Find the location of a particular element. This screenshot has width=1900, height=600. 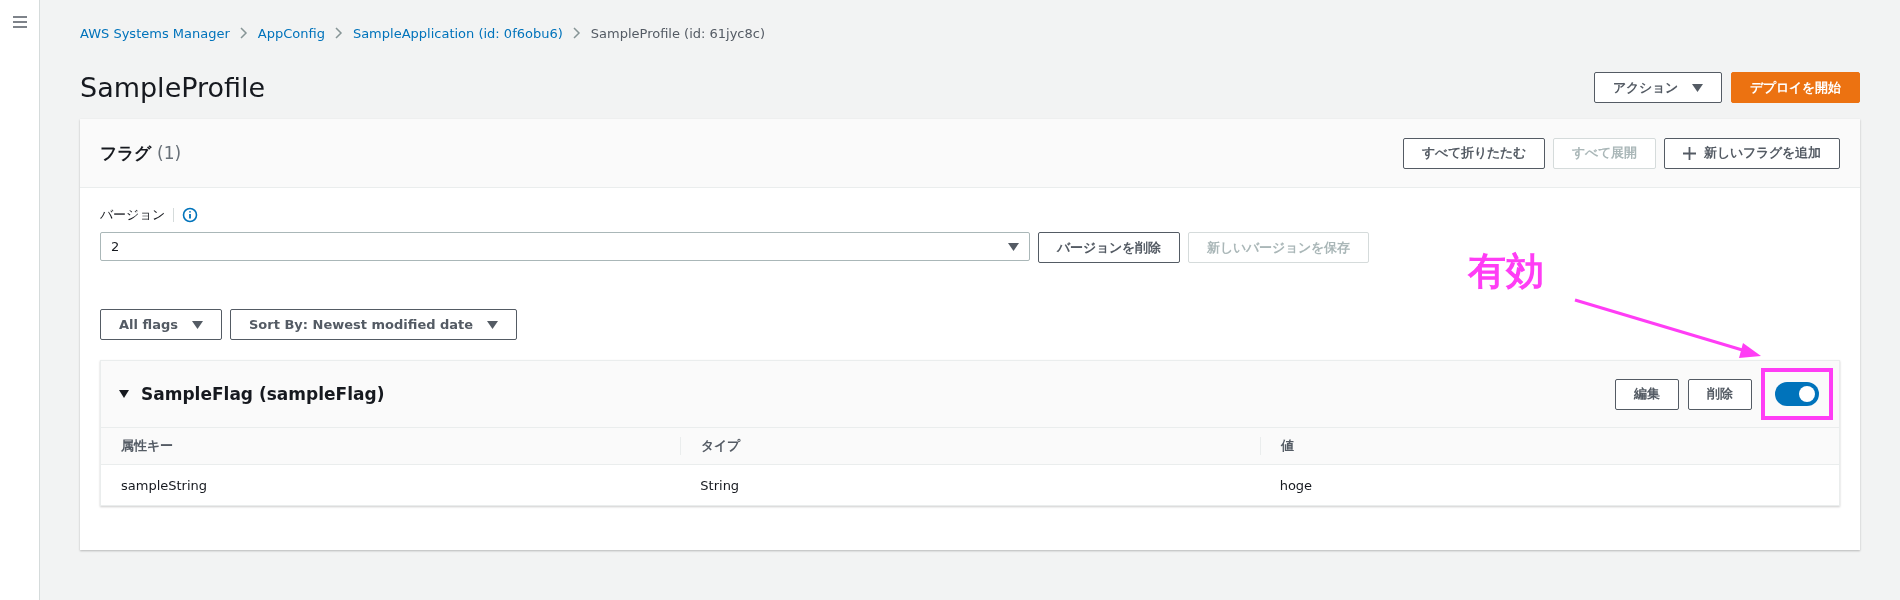

expand-toggle-icon is located at coordinates (124, 394).